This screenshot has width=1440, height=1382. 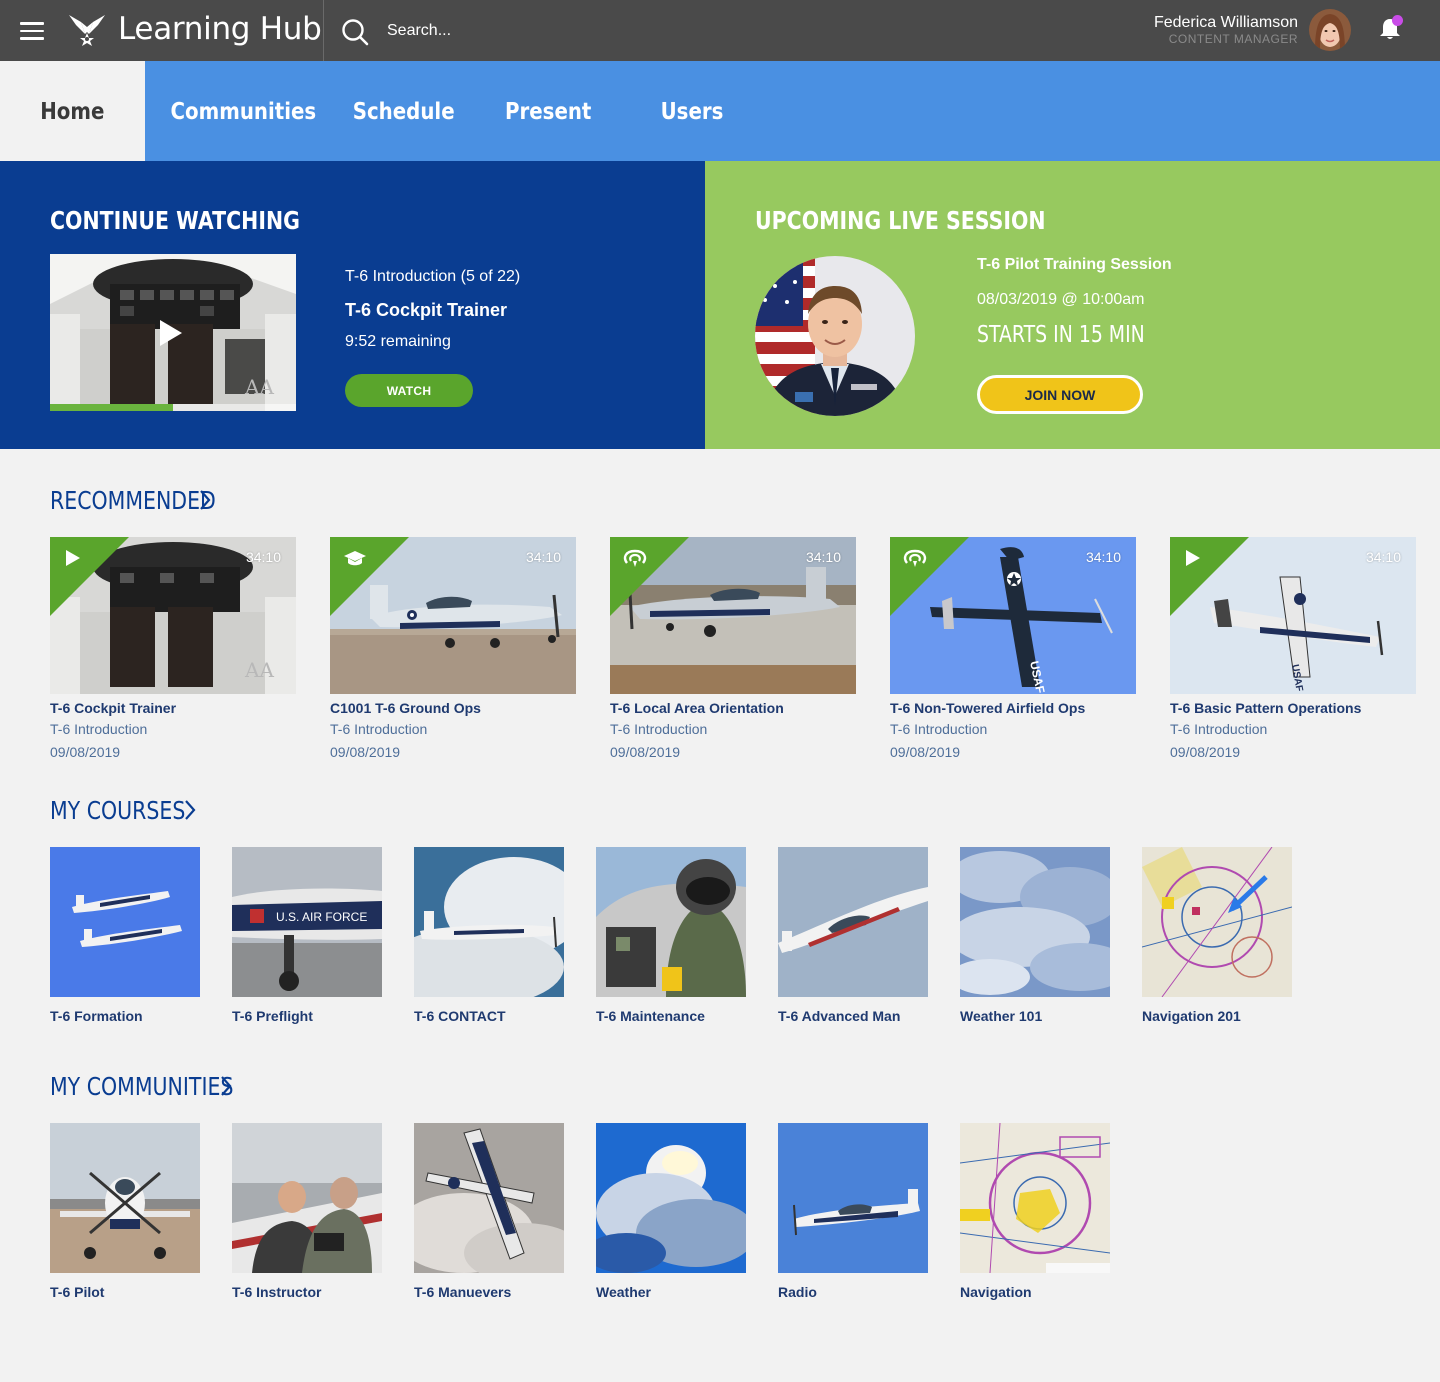 I want to click on course-label: T-6 Advanced Man, so click(x=853, y=1016).